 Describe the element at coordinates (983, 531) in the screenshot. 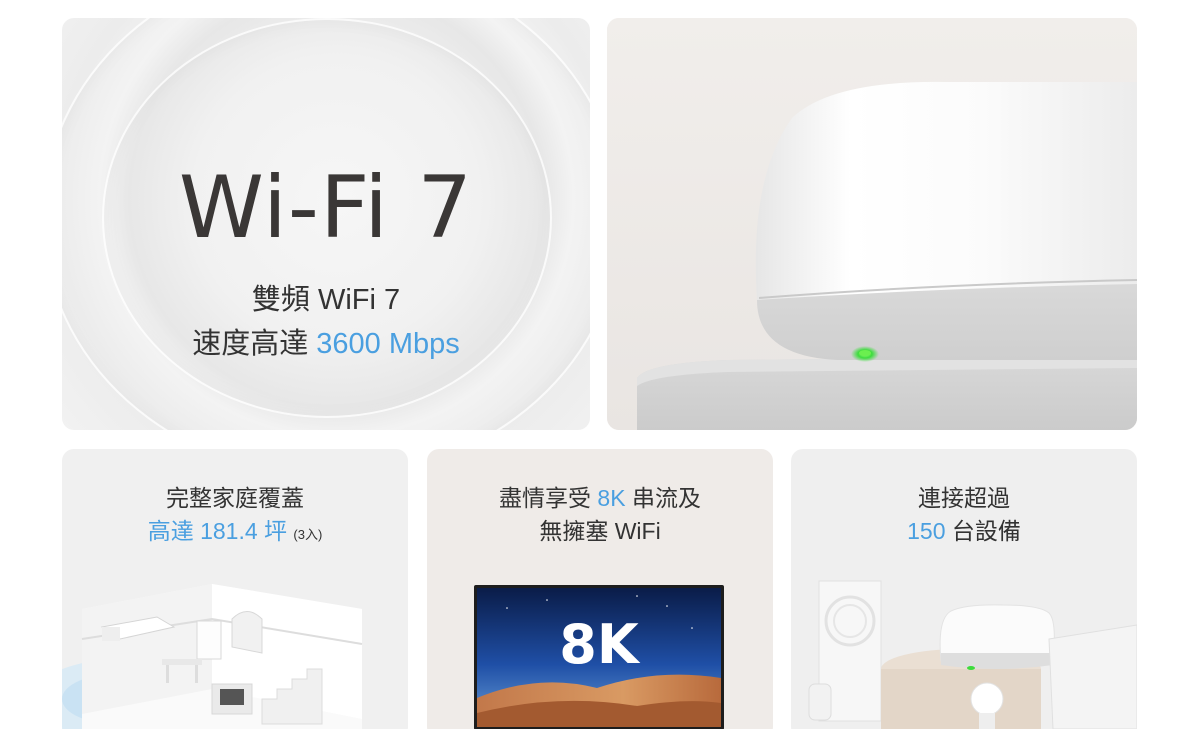

I see `devices-count-suffix: 台設備` at that location.